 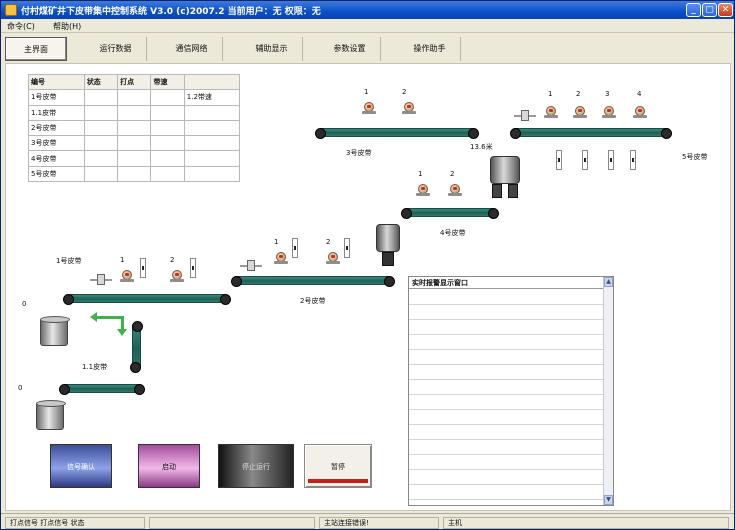 What do you see at coordinates (272, 49) in the screenshot?
I see `tab-aux-display: 辅助显示` at bounding box center [272, 49].